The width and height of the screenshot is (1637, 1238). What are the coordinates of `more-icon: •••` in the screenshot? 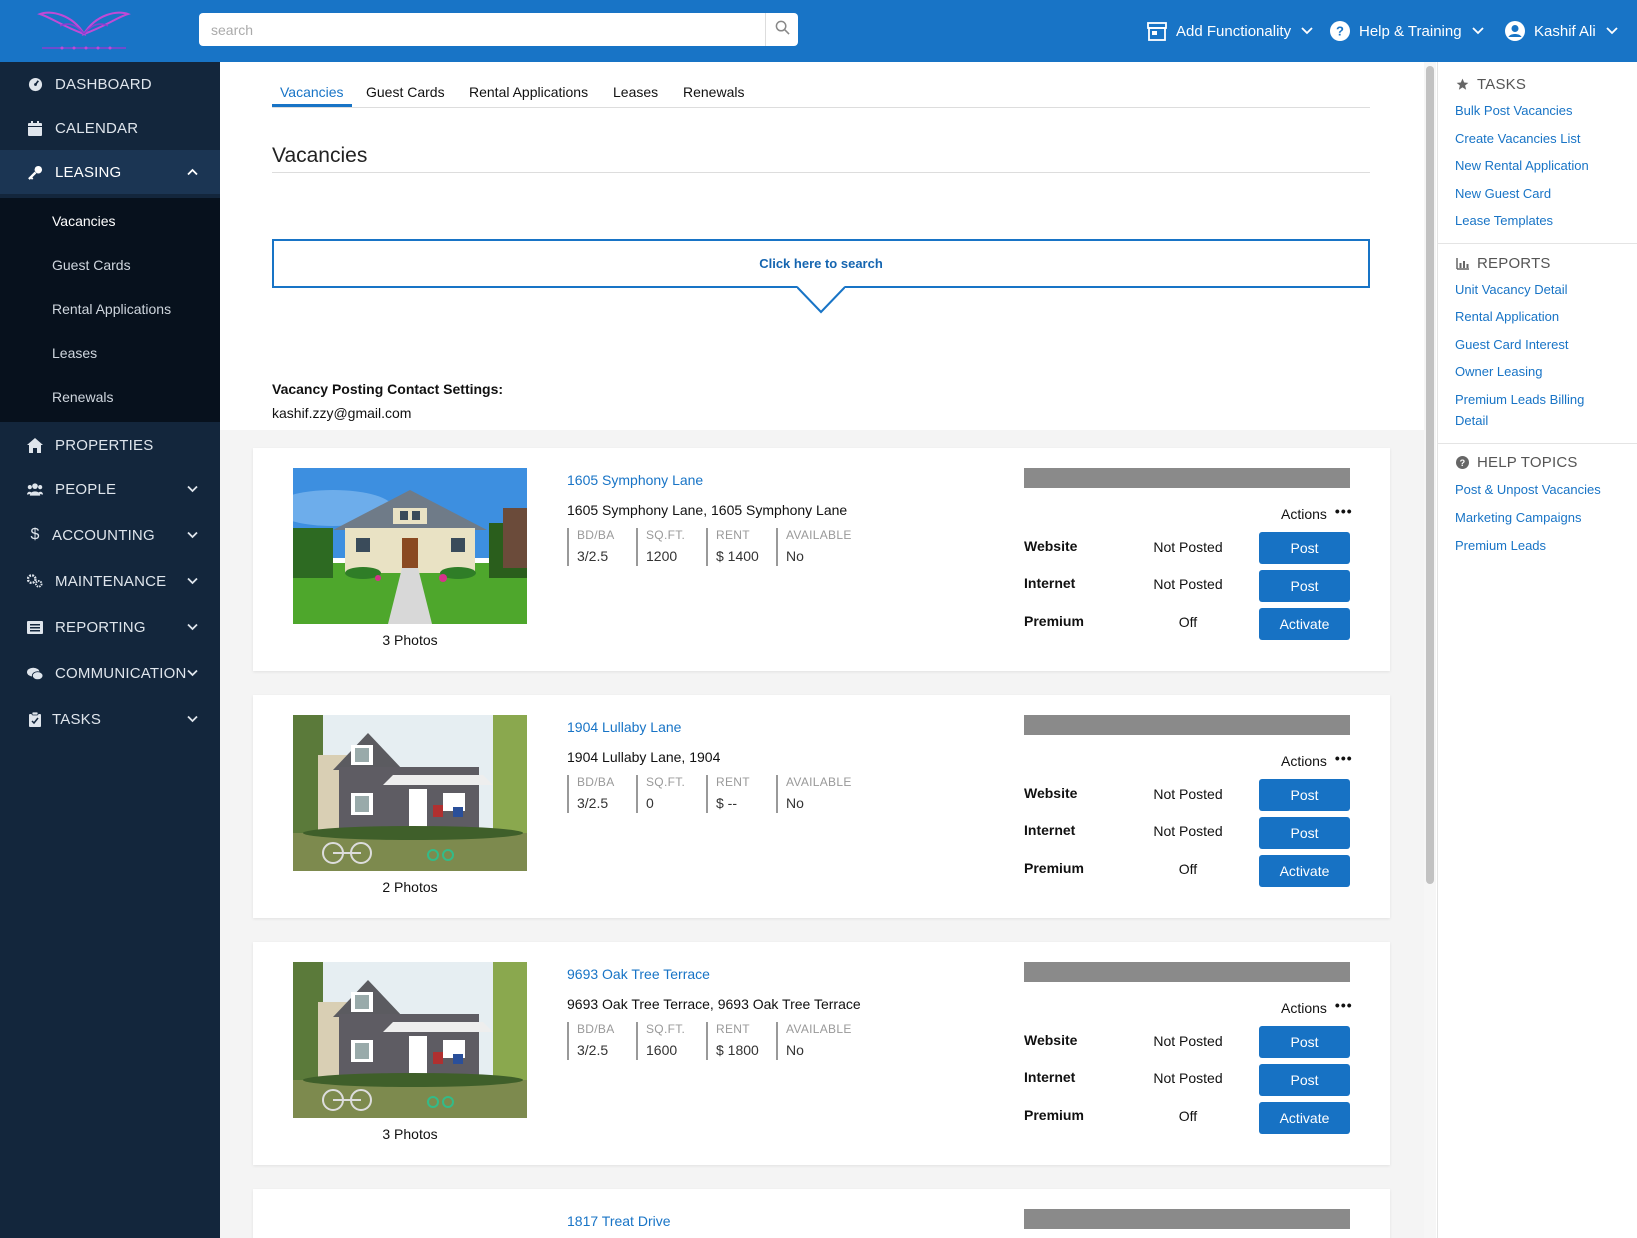 It's located at (1343, 1005).